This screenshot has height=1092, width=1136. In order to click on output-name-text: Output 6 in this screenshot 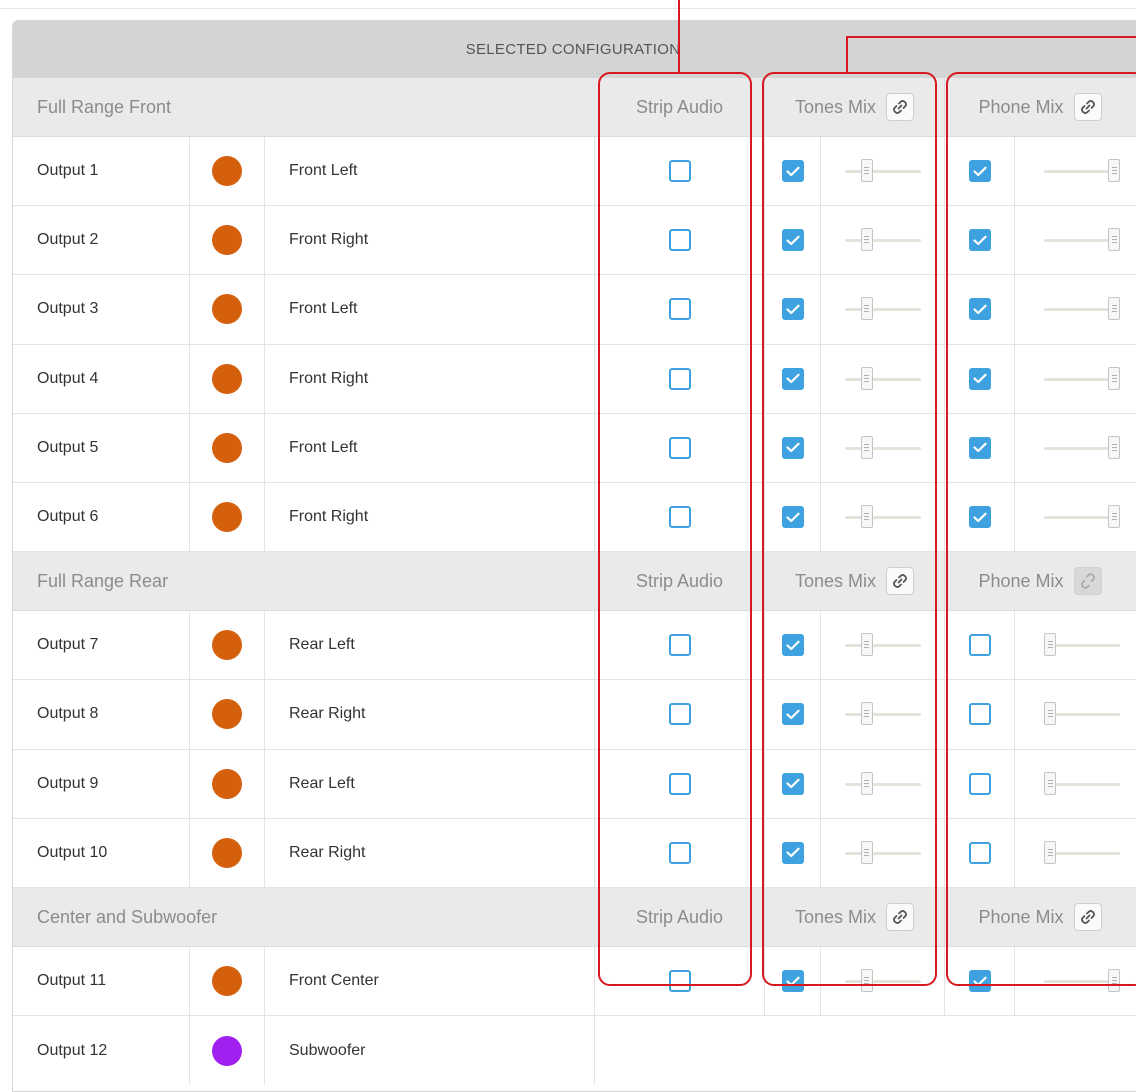, I will do `click(68, 517)`.